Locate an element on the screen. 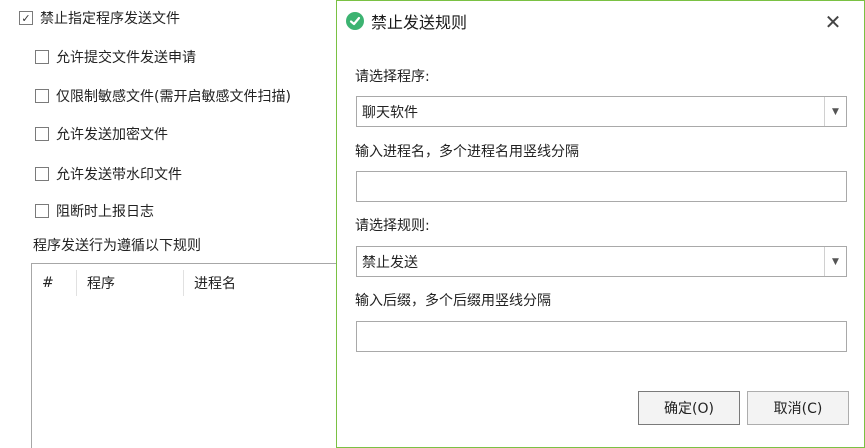 Image resolution: width=865 pixels, height=448 pixels. dialog-title: 禁止发送规则 is located at coordinates (419, 22).